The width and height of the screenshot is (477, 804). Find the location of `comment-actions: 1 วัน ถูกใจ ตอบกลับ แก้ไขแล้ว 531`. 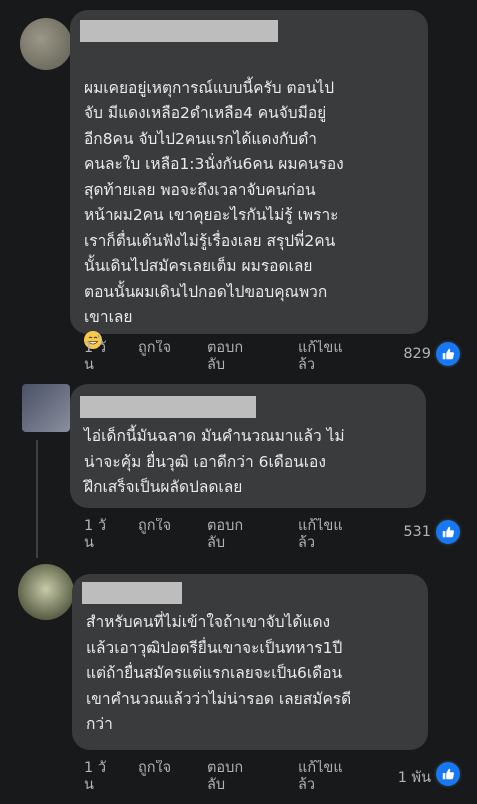

comment-actions: 1 วัน ถูกใจ ตอบกลับ แก้ไขแล้ว 531 is located at coordinates (238, 540).